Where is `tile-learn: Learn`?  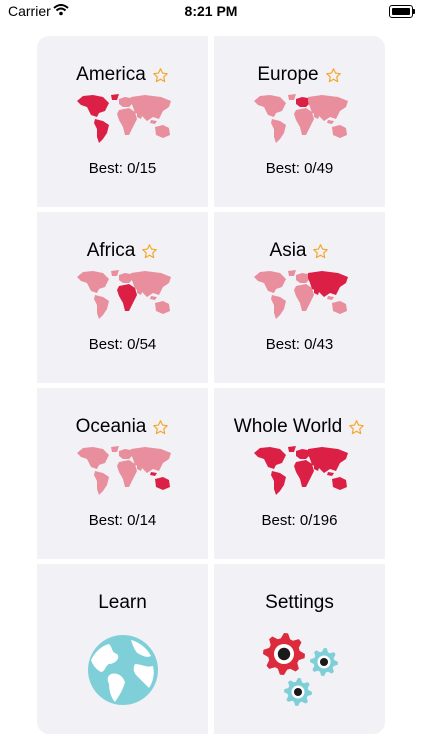
tile-learn: Learn is located at coordinates (122, 649).